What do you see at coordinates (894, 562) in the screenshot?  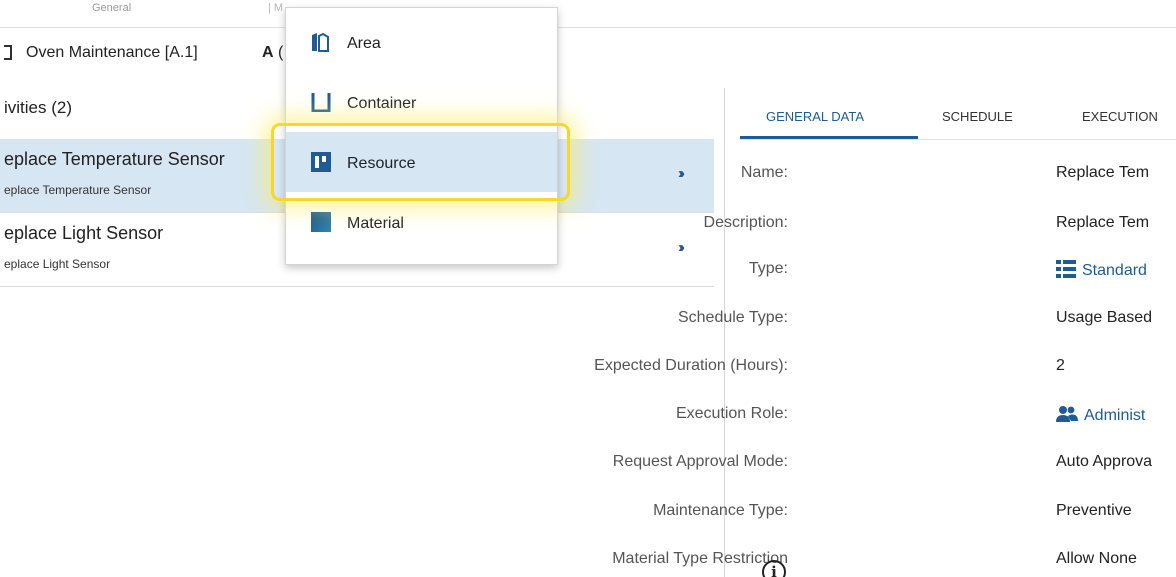 I see `property-material-restriction: Material Type Restriction Allow None` at bounding box center [894, 562].